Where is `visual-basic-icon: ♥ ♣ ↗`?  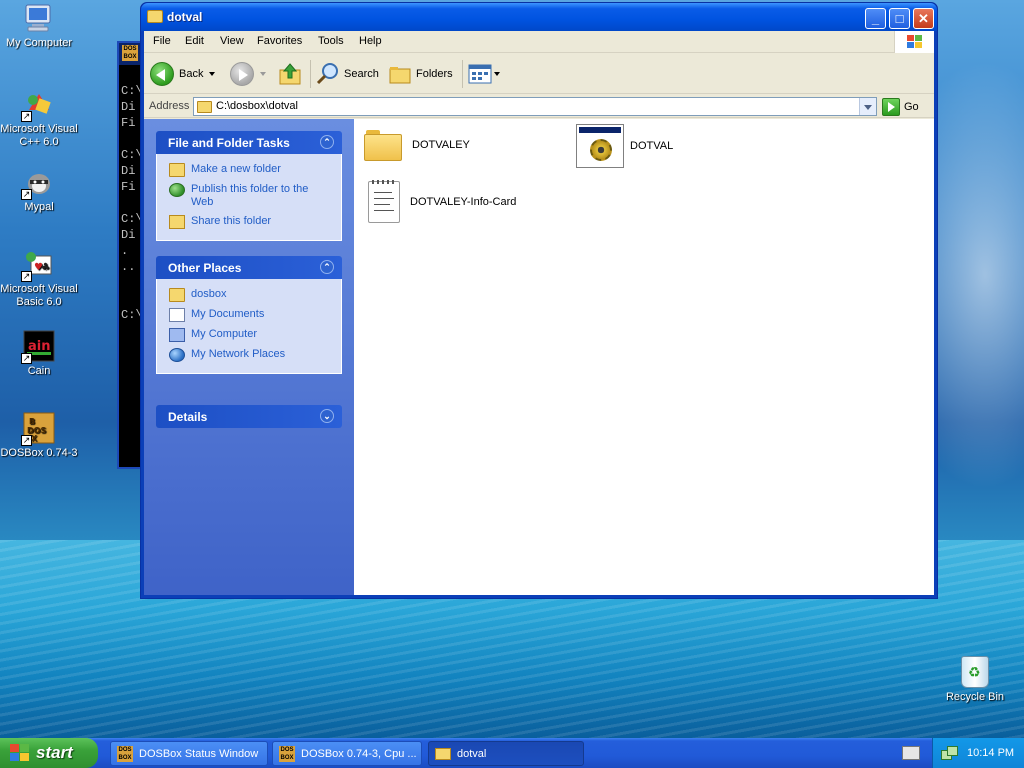
visual-basic-icon: ♥ ♣ ↗ is located at coordinates (38, 265).